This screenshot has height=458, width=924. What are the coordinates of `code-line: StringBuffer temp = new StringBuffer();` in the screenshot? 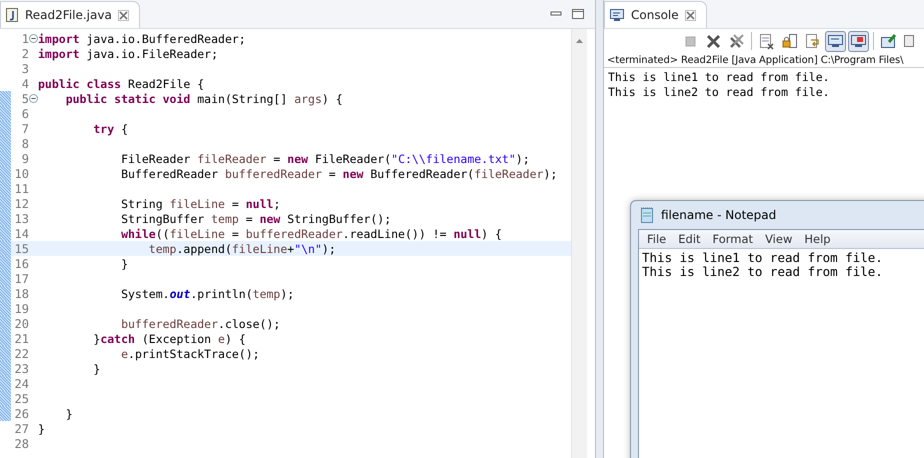 It's located at (256, 219).